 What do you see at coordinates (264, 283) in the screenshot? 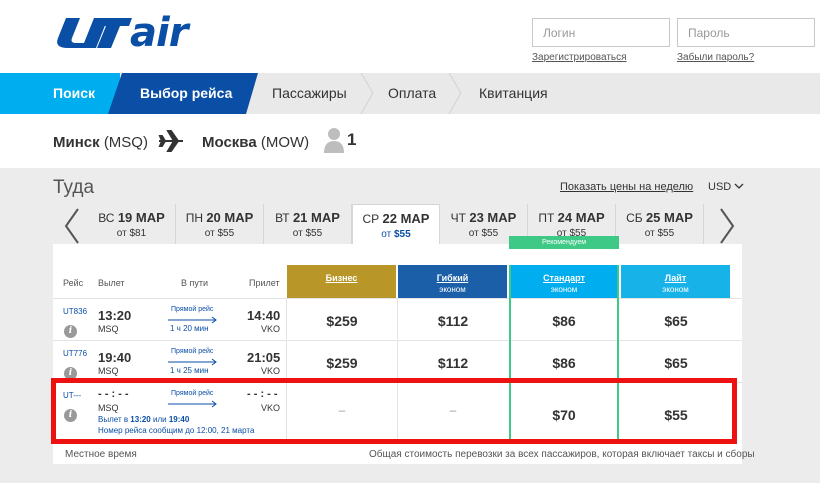
I see `col-header-arrival: Прилет` at bounding box center [264, 283].